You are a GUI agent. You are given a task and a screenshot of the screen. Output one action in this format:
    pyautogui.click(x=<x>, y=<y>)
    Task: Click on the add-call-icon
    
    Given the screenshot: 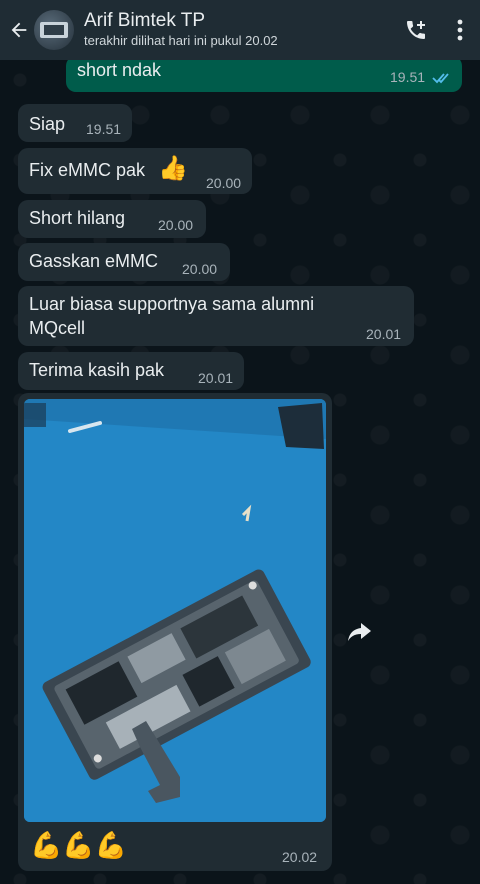 What is the action you would take?
    pyautogui.click(x=416, y=30)
    